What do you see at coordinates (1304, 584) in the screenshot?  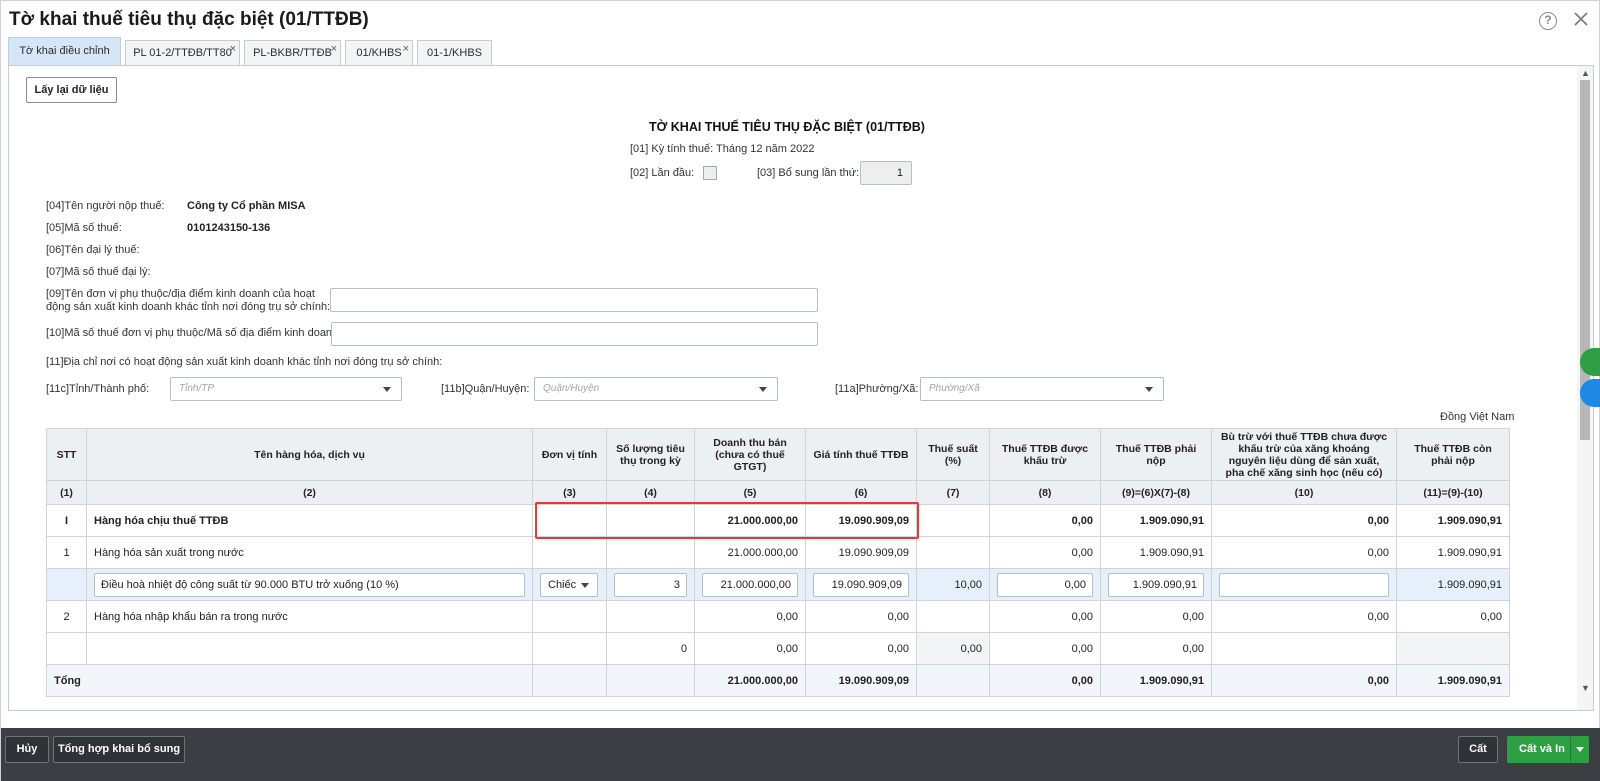 I see `offset-input` at bounding box center [1304, 584].